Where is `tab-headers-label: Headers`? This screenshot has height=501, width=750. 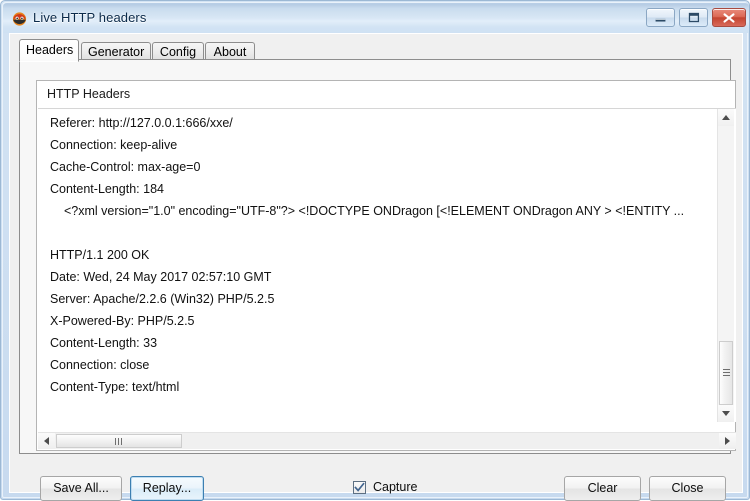 tab-headers-label: Headers is located at coordinates (50, 50).